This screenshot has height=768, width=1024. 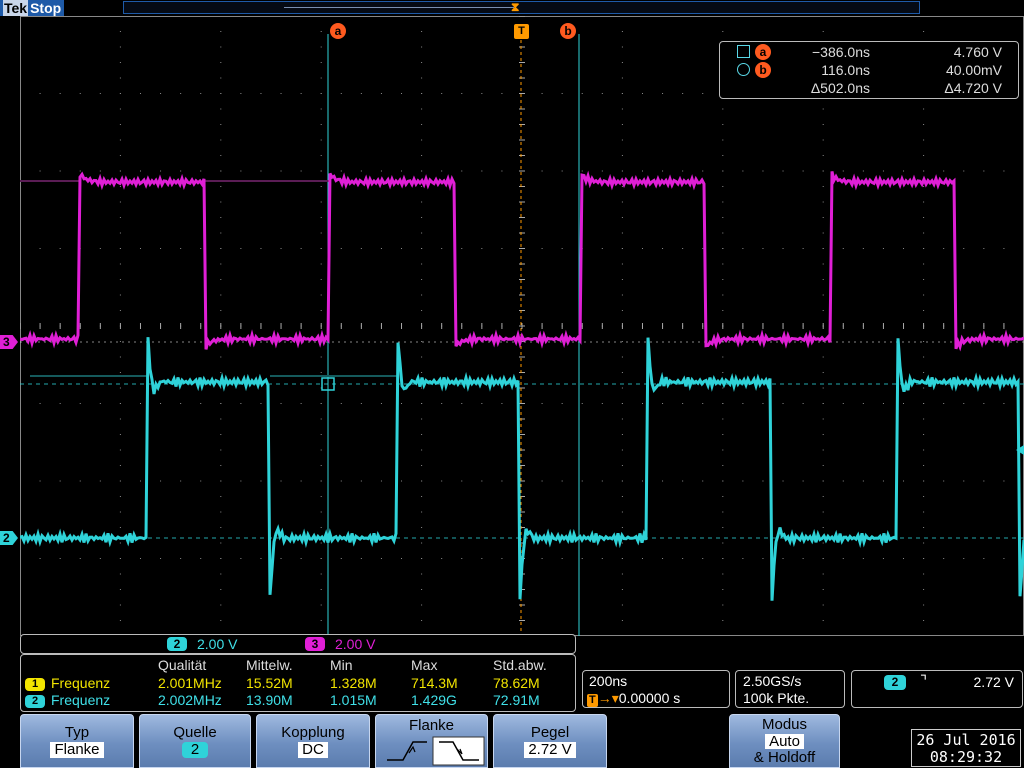 I want to click on meas-ch1-min: 1.328M, so click(x=353, y=683).